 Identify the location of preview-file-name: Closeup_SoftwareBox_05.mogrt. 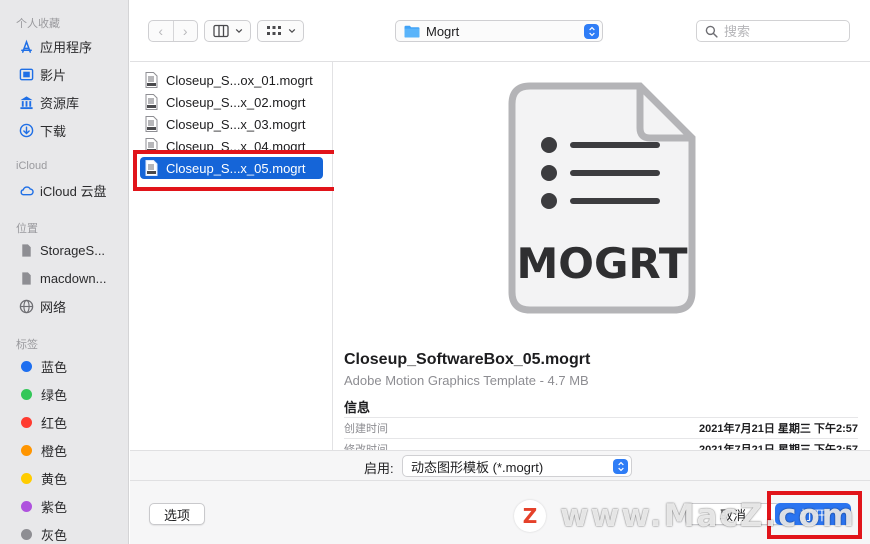
(467, 359).